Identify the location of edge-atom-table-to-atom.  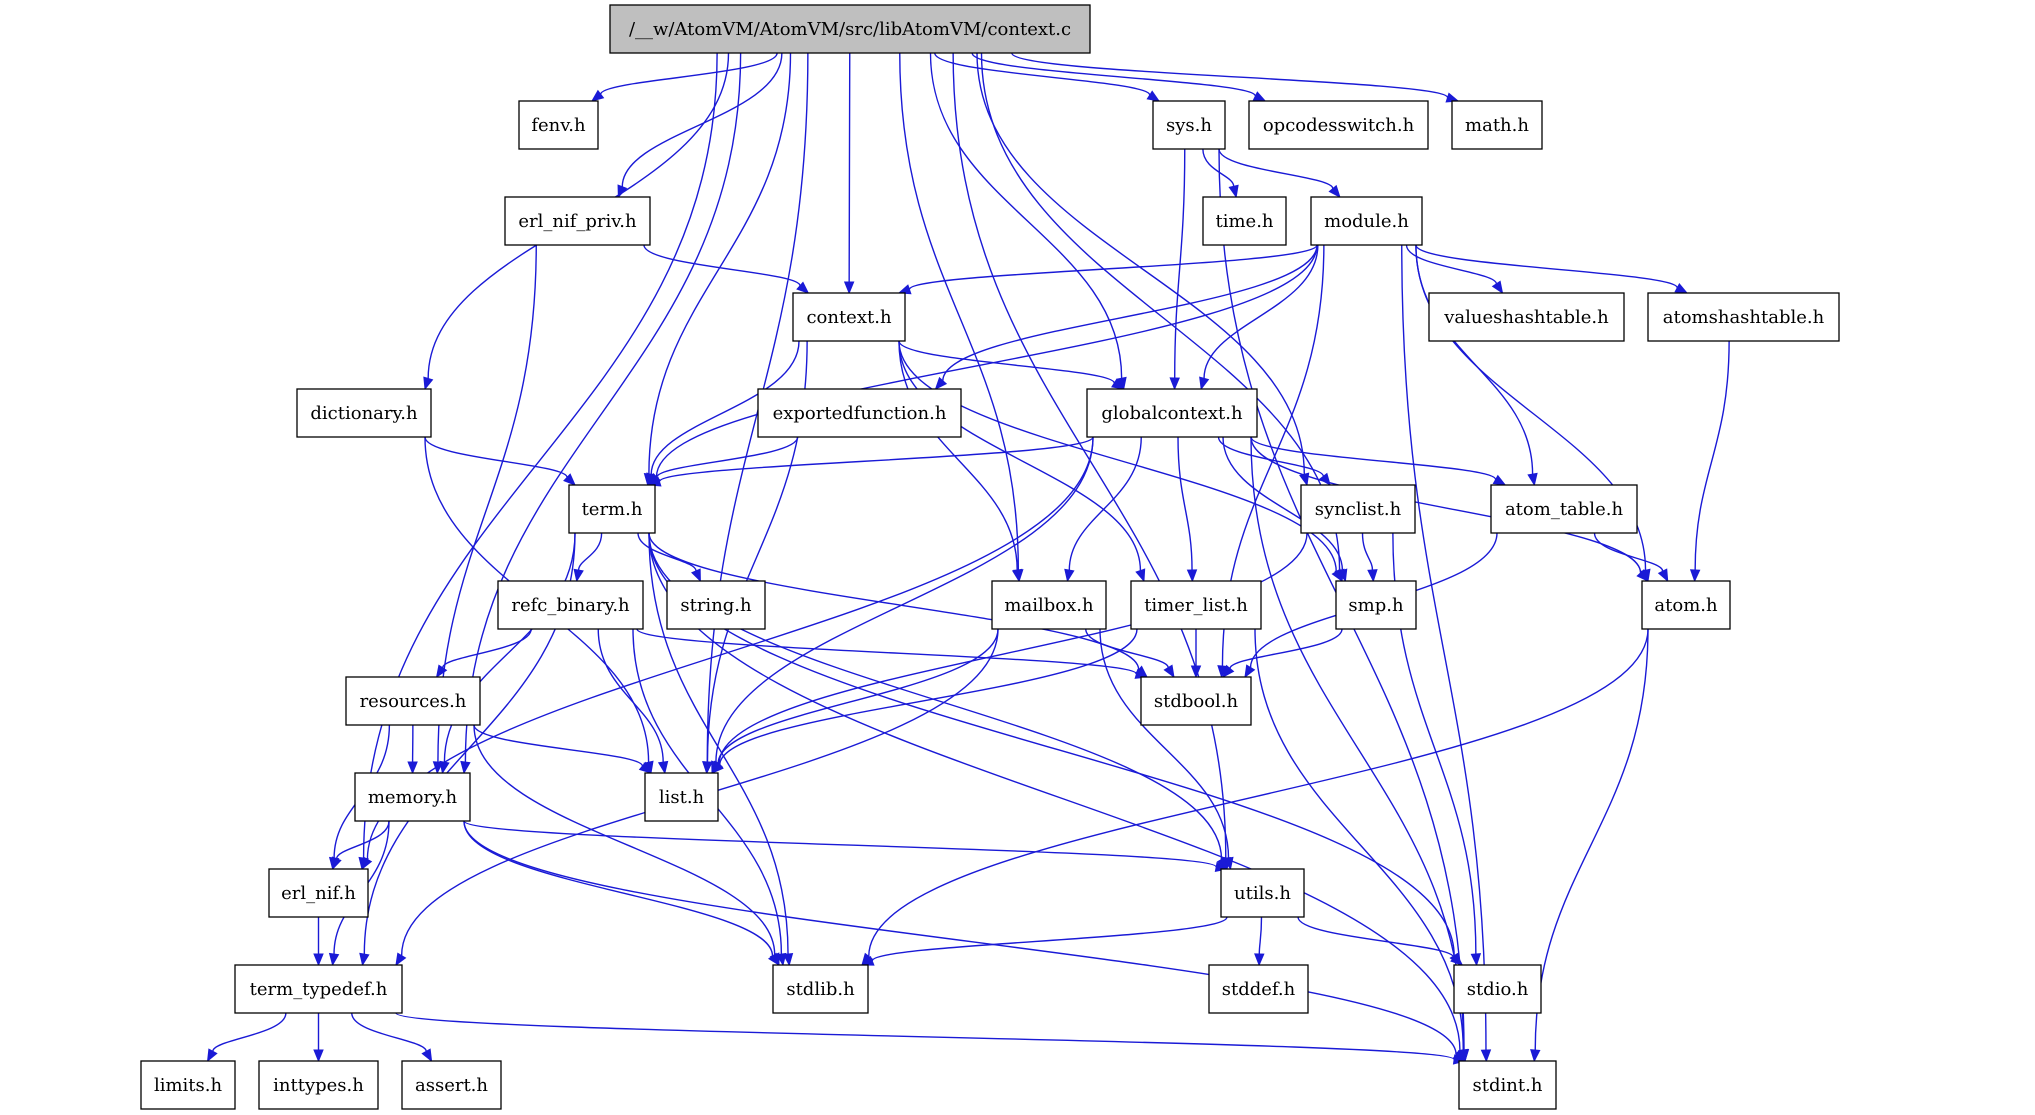
(1631, 557).